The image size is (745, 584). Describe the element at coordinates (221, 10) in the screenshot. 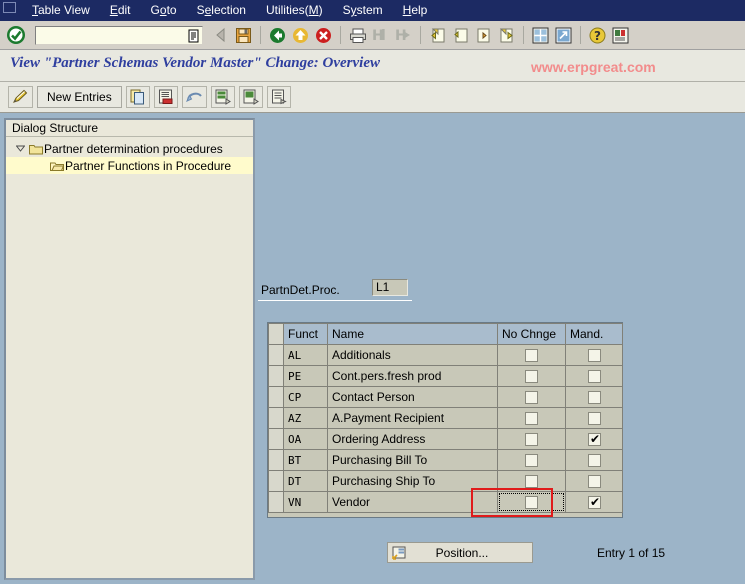

I see `menu-item-selection: Selection` at that location.